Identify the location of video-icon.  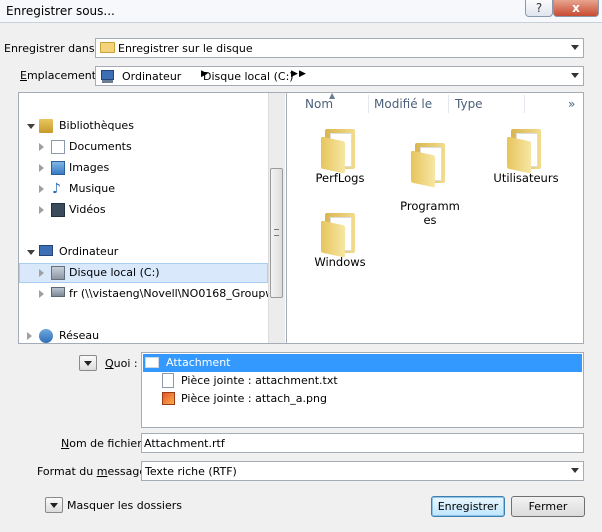
(58, 210).